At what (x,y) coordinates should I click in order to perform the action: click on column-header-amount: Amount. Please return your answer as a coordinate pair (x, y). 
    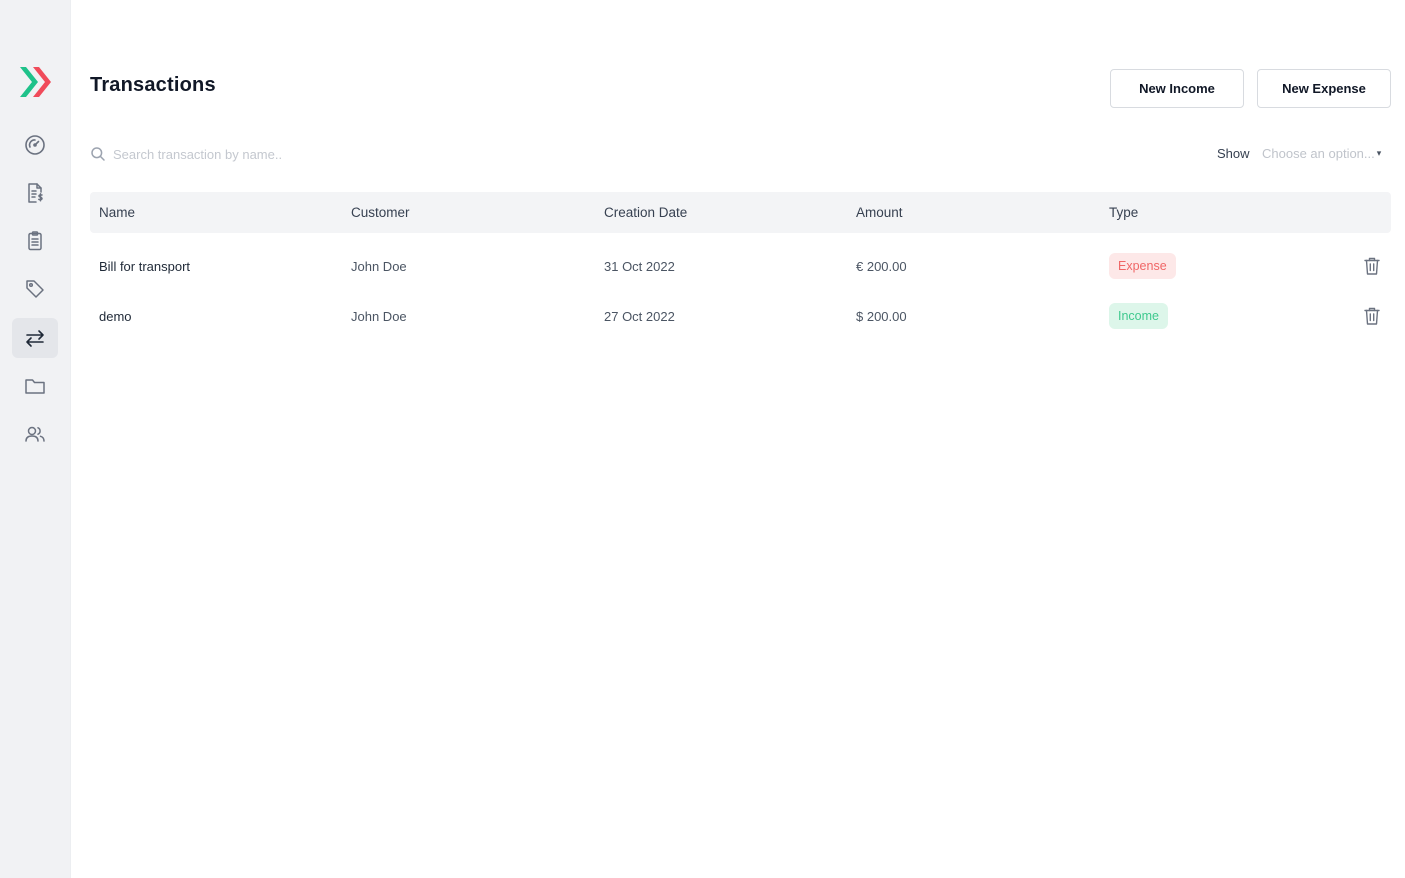
    Looking at the image, I should click on (879, 212).